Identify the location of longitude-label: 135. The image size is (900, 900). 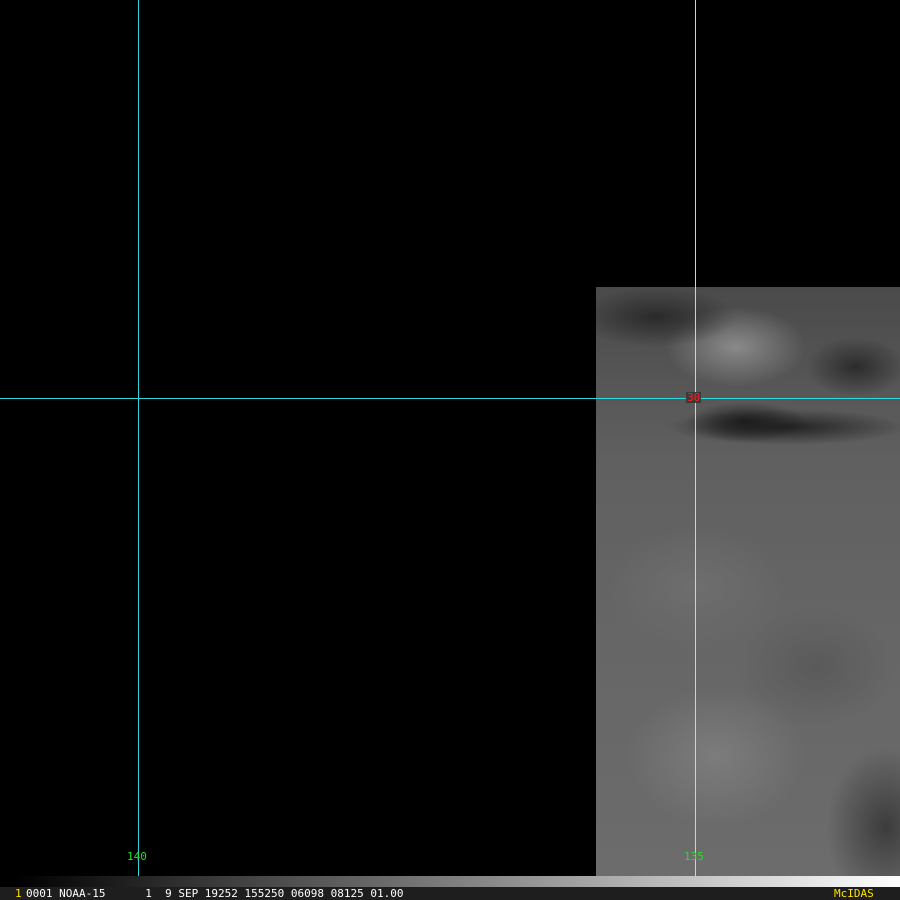
(694, 856).